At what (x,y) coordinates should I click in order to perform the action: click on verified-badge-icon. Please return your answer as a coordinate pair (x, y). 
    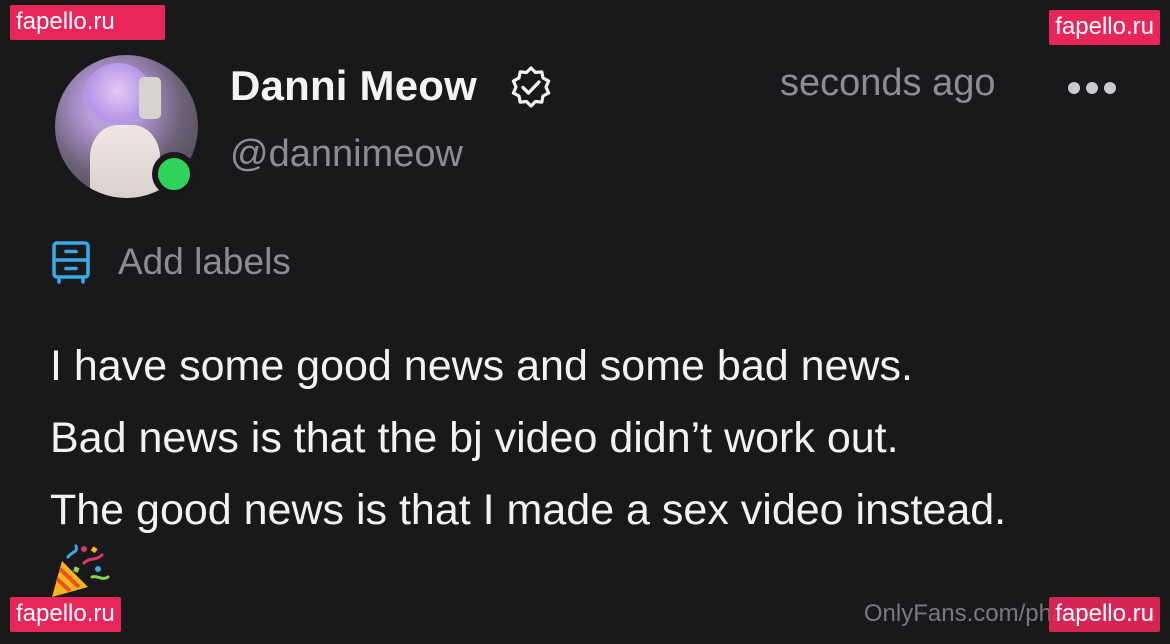
    Looking at the image, I should click on (531, 87).